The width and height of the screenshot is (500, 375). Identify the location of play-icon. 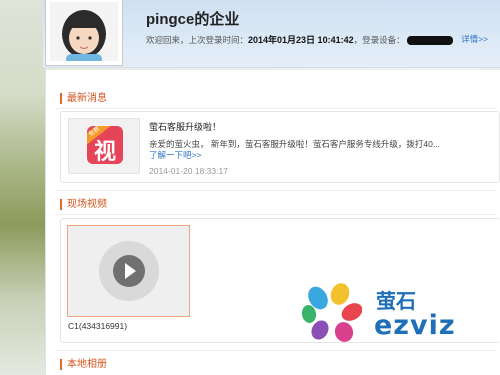
(129, 271).